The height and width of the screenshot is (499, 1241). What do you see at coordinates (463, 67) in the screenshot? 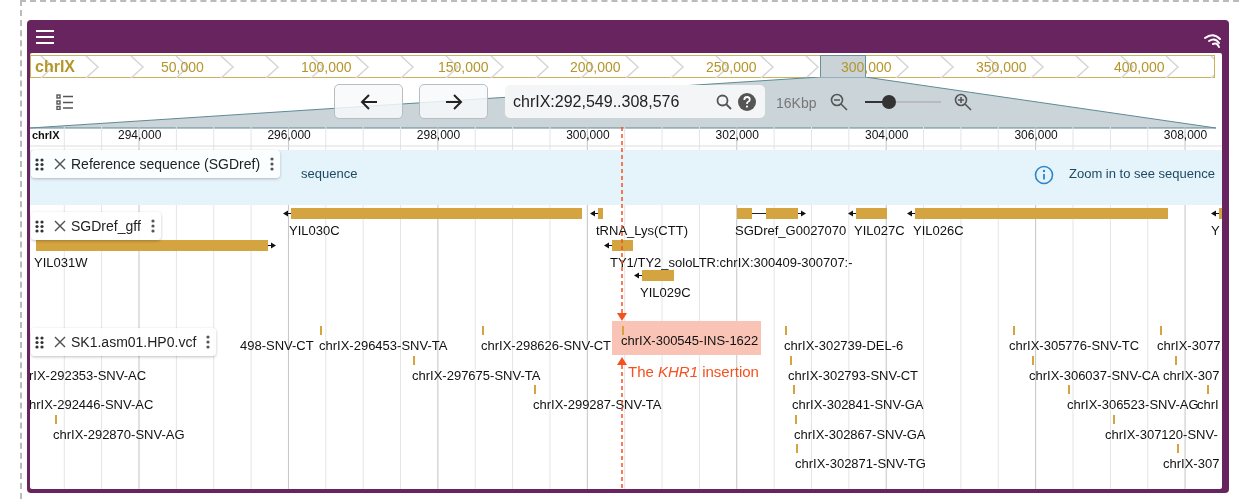
I see `overview-tick-label: 150,000` at bounding box center [463, 67].